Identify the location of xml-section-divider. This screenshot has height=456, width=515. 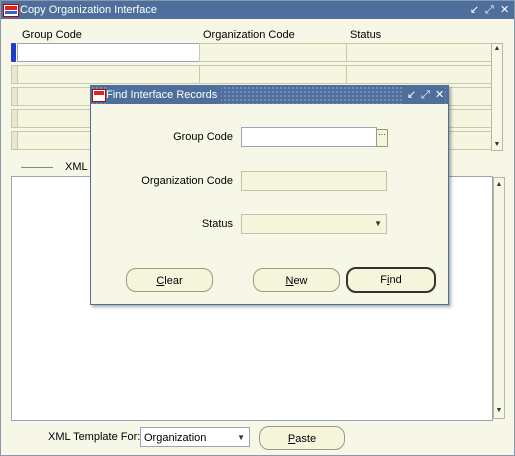
(37, 167).